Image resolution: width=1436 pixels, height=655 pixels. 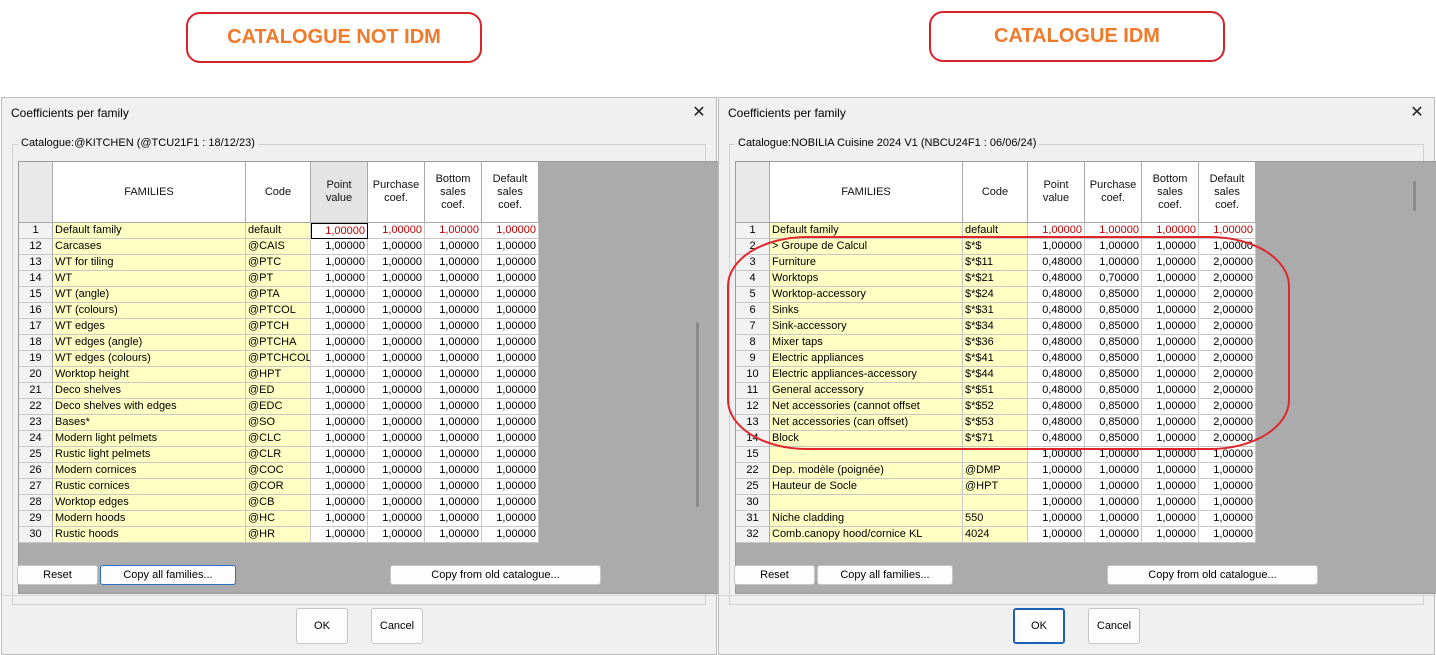 I want to click on cancel-button: Cancel, so click(x=1114, y=626).